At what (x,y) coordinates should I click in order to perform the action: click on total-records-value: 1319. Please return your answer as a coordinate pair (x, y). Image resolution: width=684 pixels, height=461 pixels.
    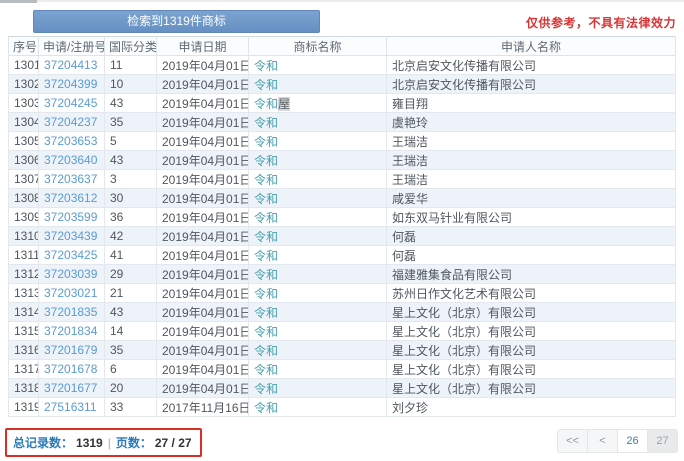
    Looking at the image, I should click on (89, 442).